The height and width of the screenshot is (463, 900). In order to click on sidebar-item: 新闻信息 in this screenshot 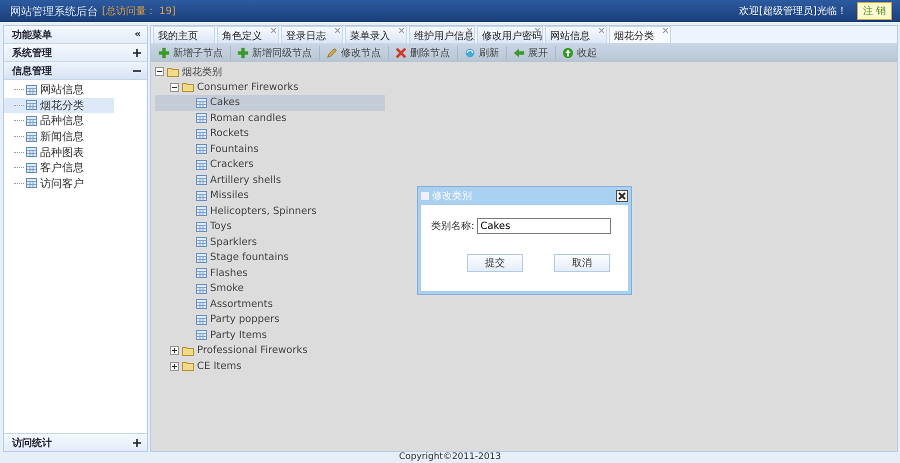, I will do `click(59, 136)`.